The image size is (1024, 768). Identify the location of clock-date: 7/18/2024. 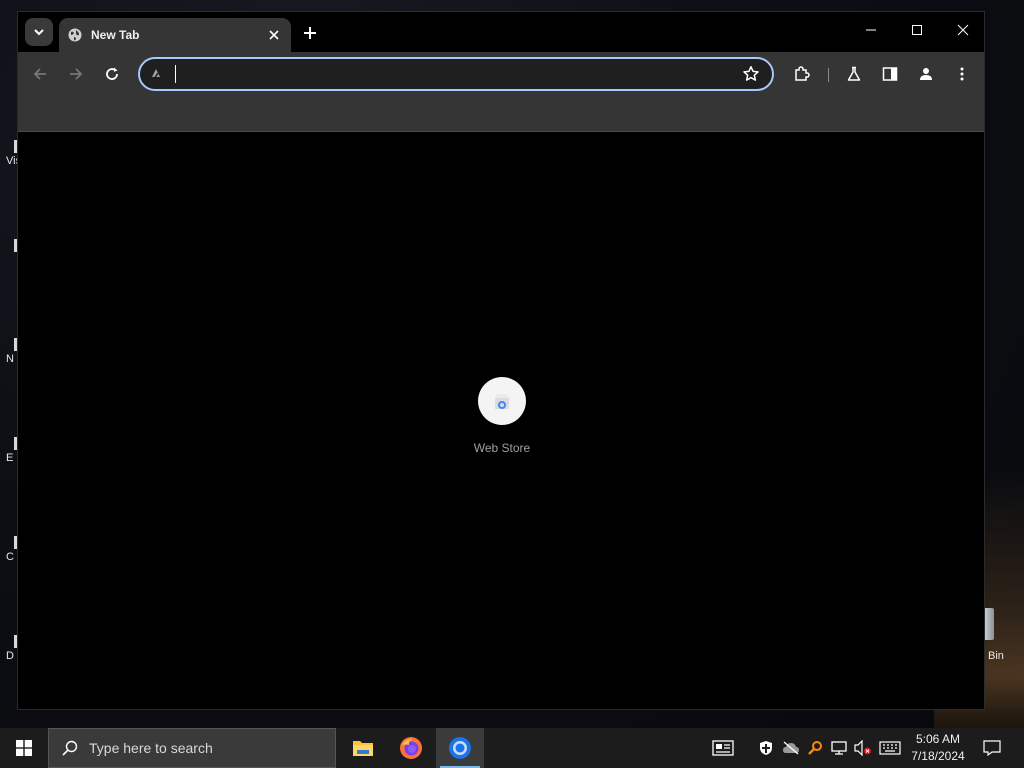
(938, 756).